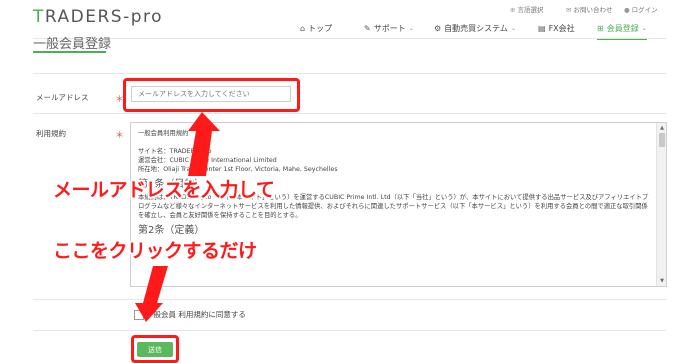  What do you see at coordinates (155, 251) in the screenshot?
I see `annotation-text-2: ここをクリックするだけ` at bounding box center [155, 251].